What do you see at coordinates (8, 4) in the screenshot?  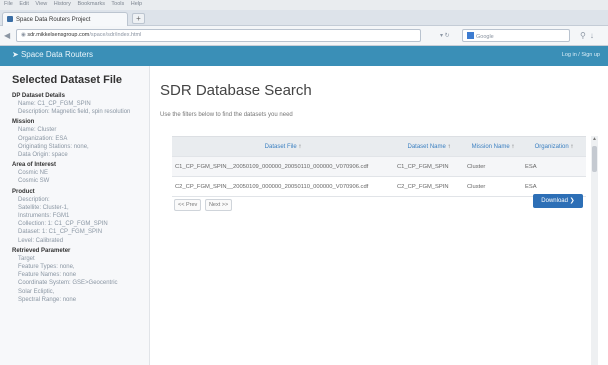 I see `menu-file: File` at bounding box center [8, 4].